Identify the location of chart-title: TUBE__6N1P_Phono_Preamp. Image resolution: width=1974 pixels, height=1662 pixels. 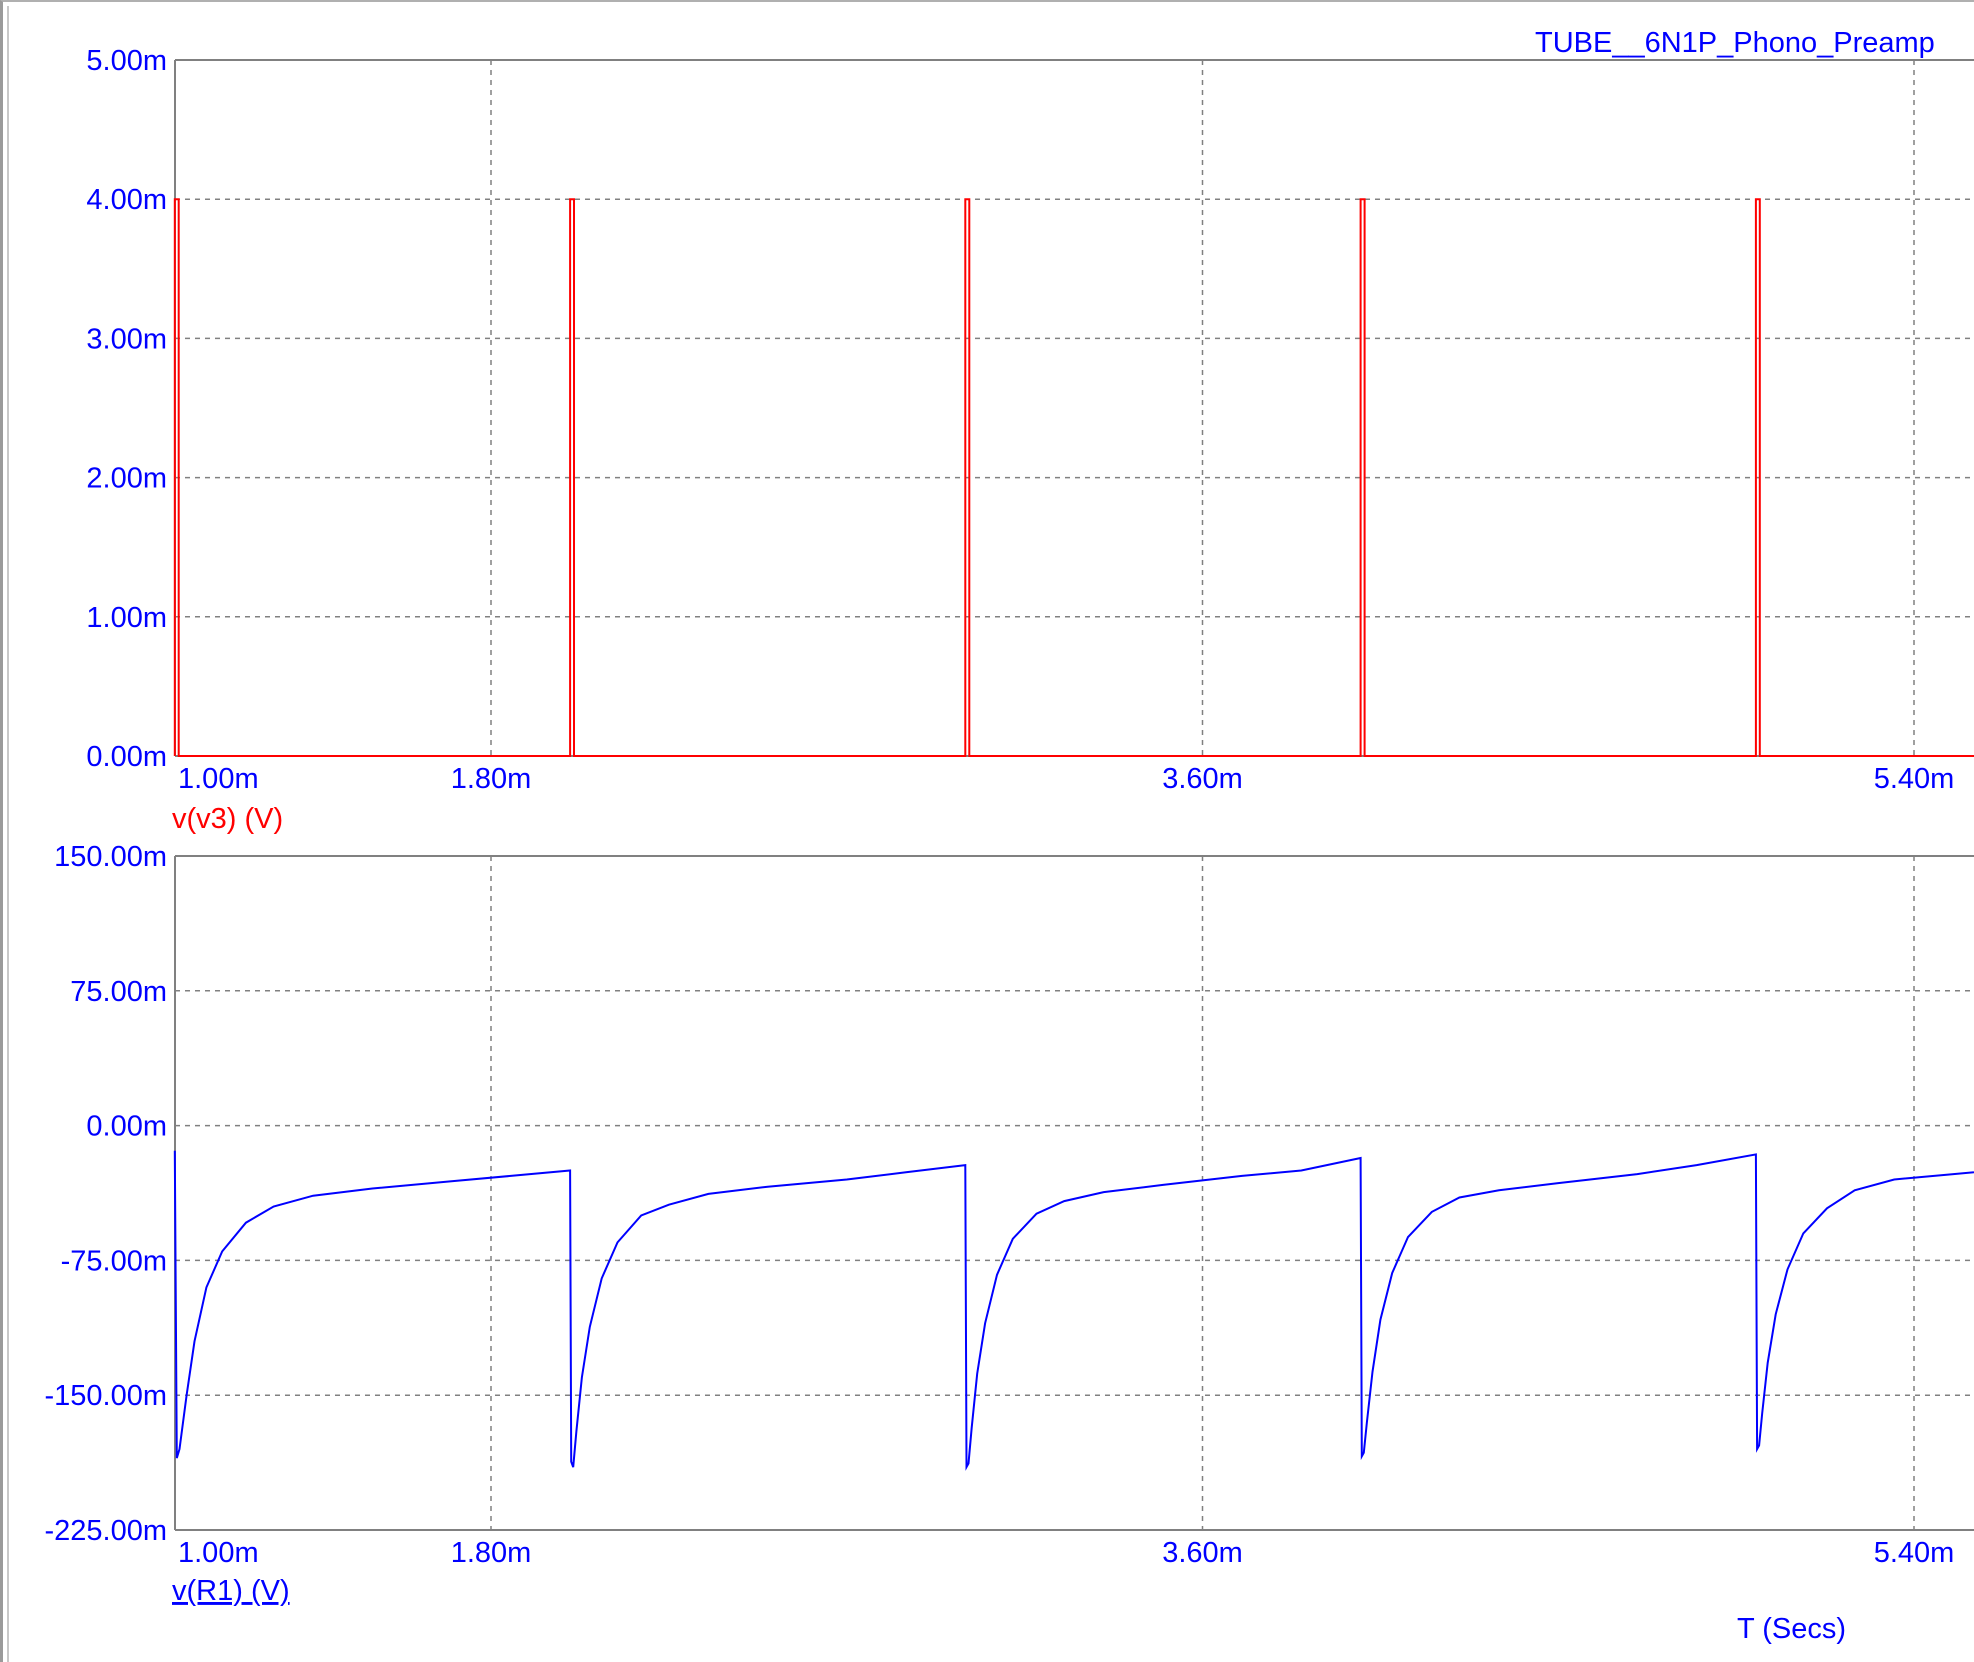
(1735, 43).